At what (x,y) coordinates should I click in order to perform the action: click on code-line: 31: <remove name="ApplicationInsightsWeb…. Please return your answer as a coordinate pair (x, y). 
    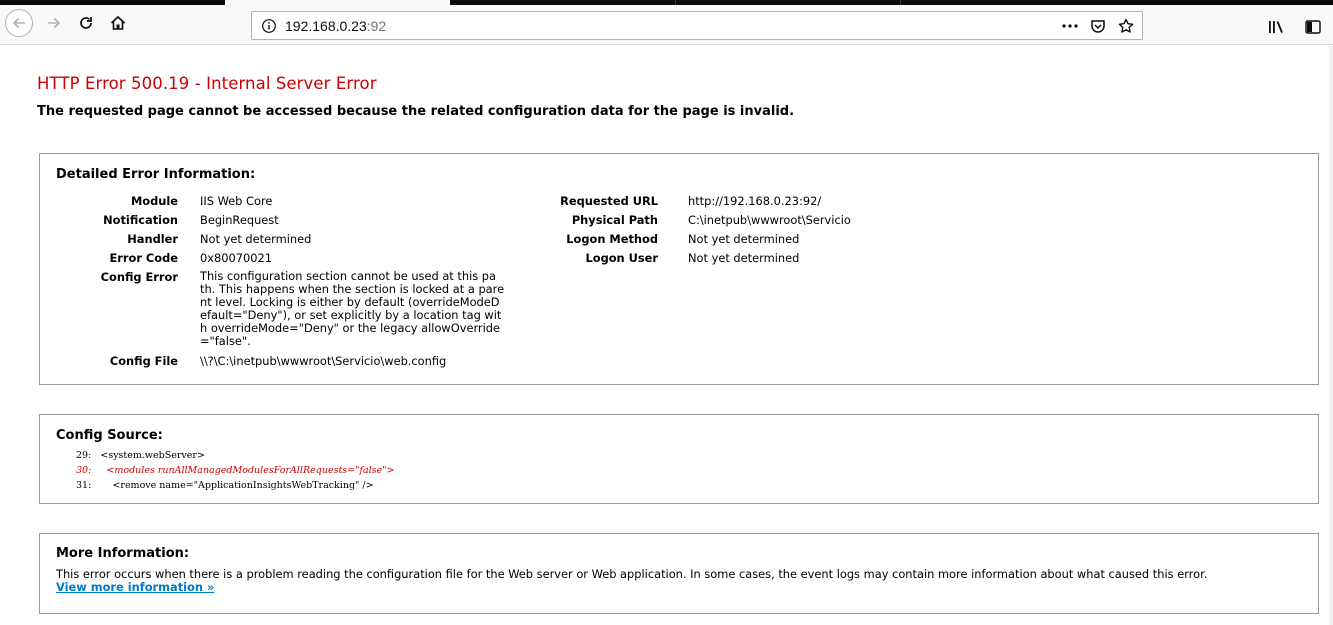
    Looking at the image, I should click on (225, 485).